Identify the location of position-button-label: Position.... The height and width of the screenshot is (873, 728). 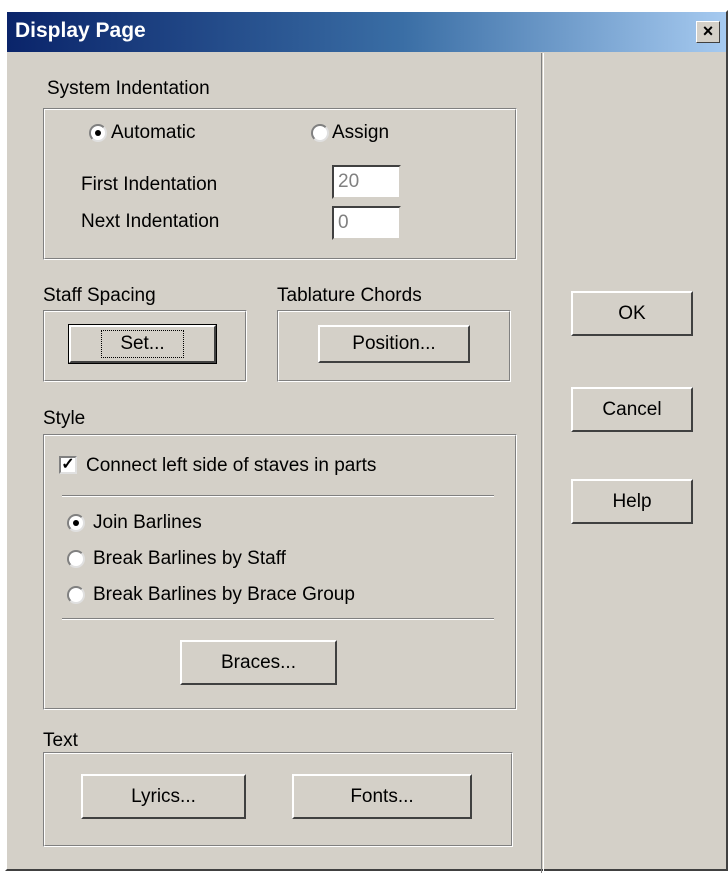
(394, 343).